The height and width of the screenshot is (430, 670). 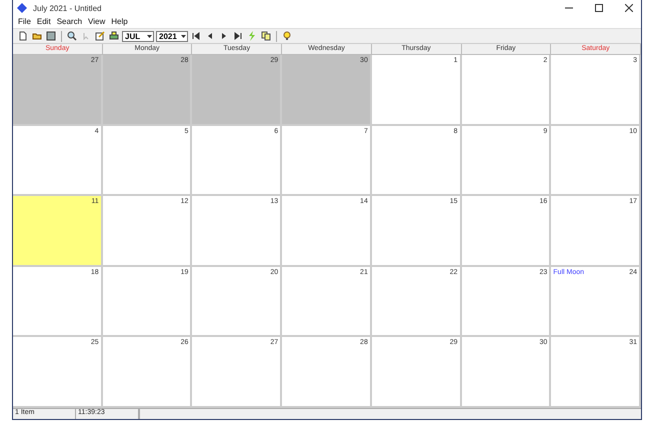 What do you see at coordinates (24, 22) in the screenshot?
I see `menu-item: File` at bounding box center [24, 22].